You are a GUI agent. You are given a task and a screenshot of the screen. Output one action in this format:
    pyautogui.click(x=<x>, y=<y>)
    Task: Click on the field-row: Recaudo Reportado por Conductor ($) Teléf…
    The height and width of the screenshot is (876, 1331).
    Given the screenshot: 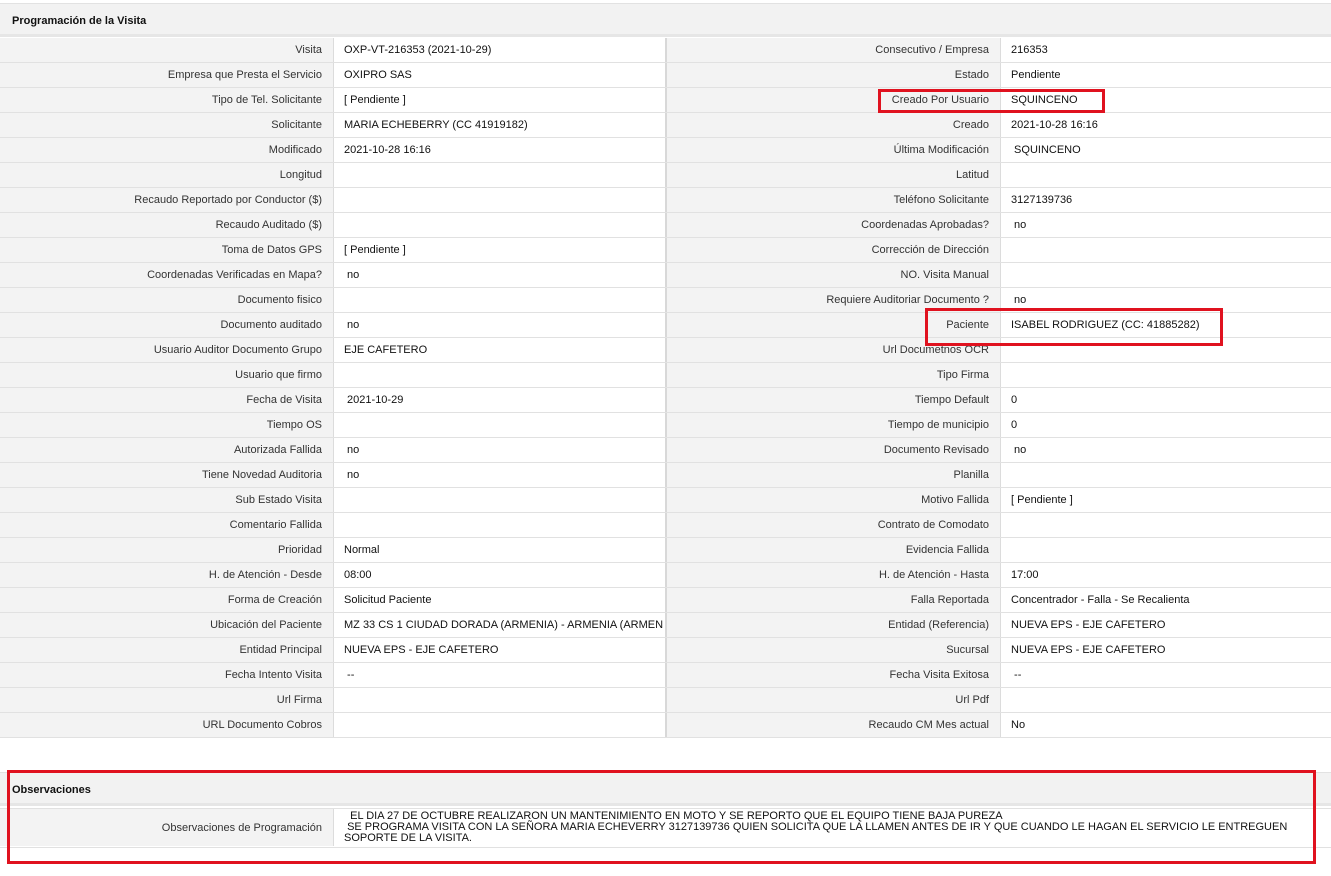 What is the action you would take?
    pyautogui.click(x=665, y=200)
    